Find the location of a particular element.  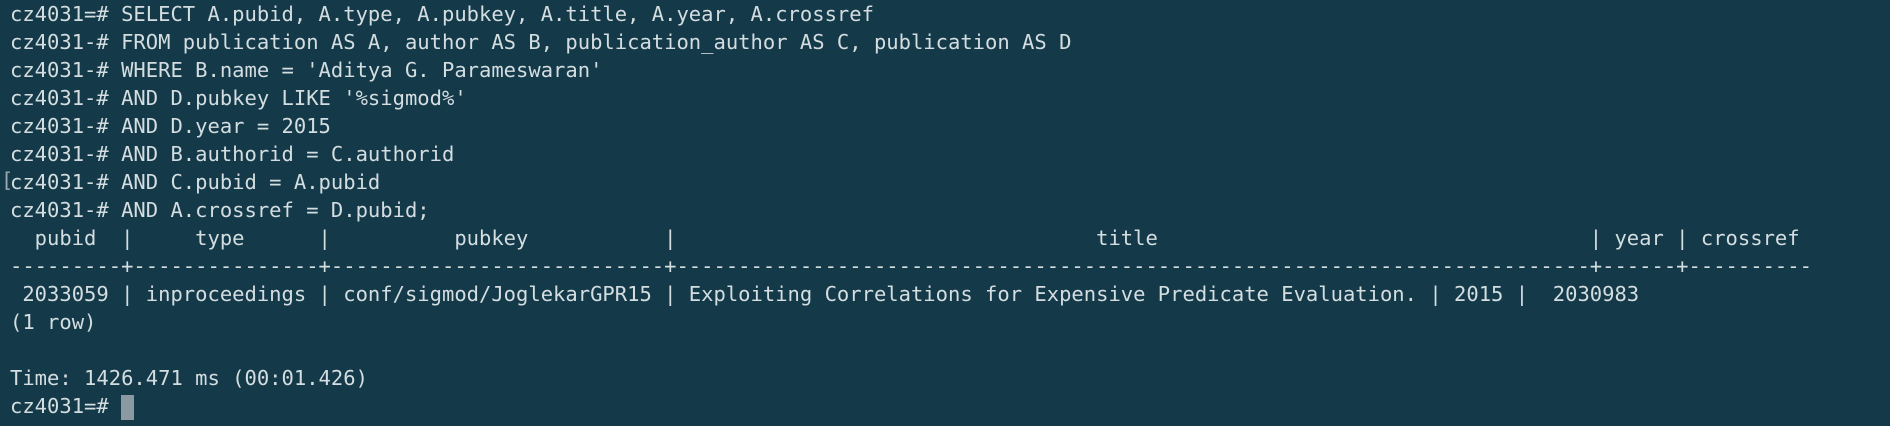

row-count: (1 row) is located at coordinates (53, 322).